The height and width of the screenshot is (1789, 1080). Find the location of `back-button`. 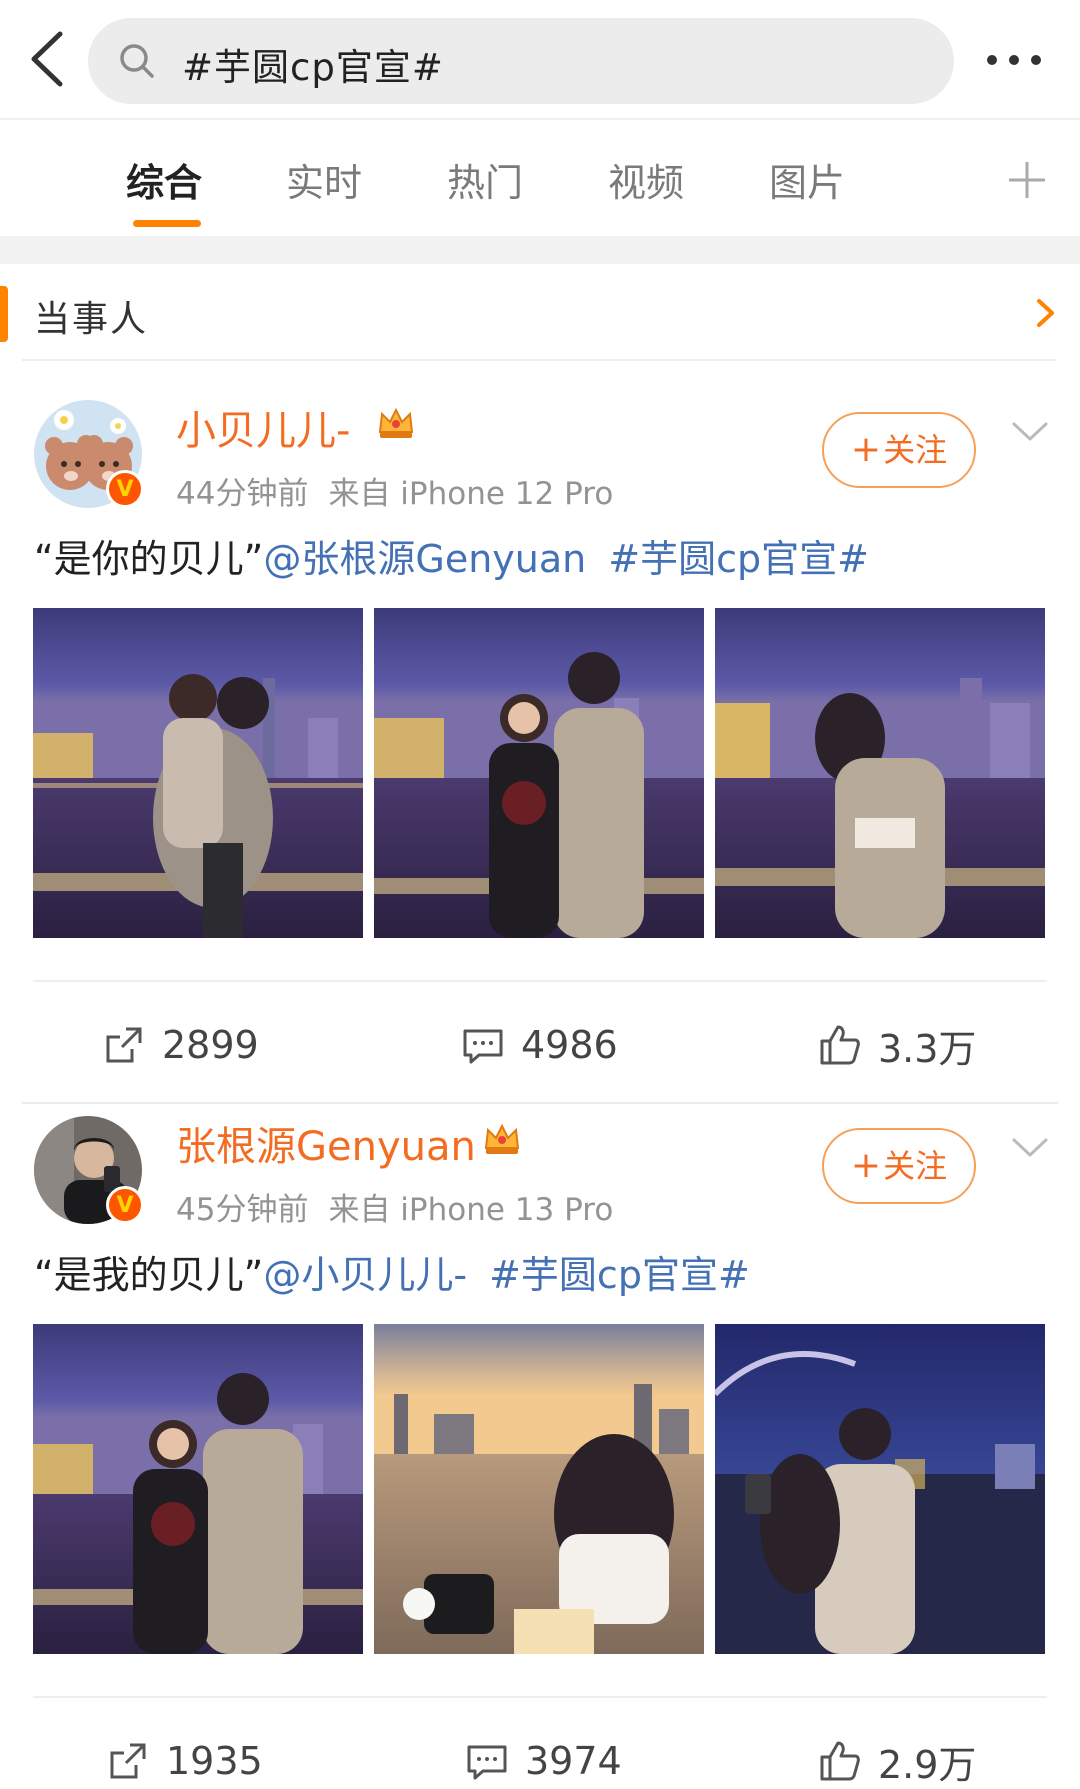

back-button is located at coordinates (49, 59).